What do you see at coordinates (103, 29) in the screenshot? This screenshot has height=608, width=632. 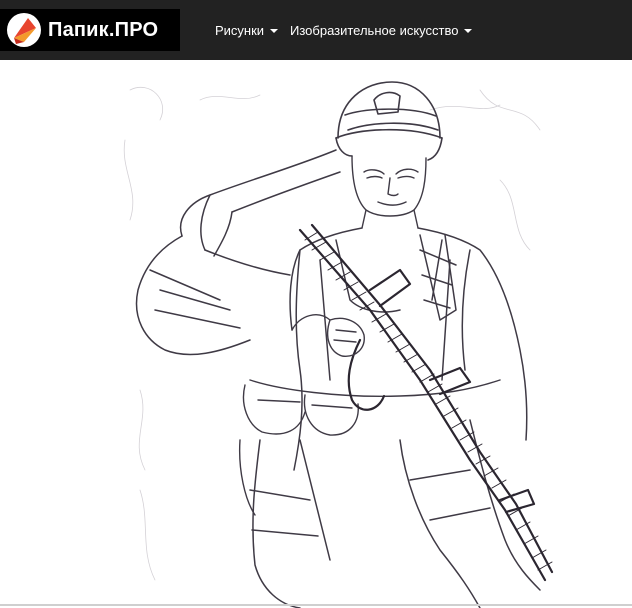 I see `brand-name: Папик.ПРО` at bounding box center [103, 29].